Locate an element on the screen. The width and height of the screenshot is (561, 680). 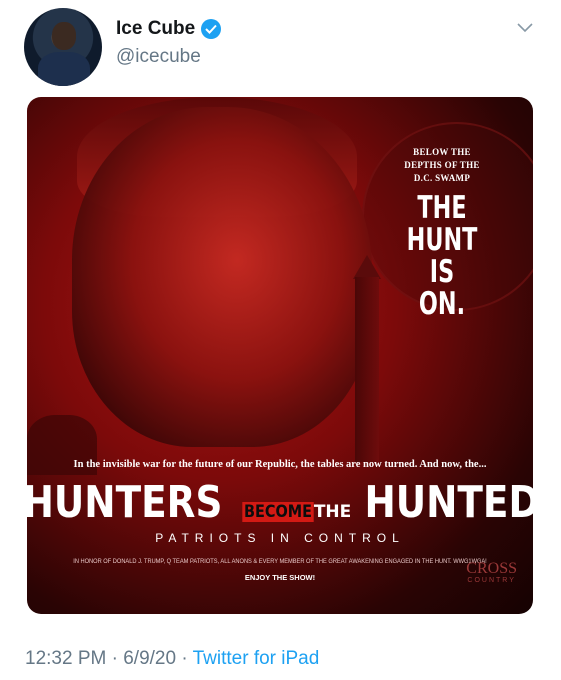
tweet-source-link: Twitter for iPad is located at coordinates (256, 658).